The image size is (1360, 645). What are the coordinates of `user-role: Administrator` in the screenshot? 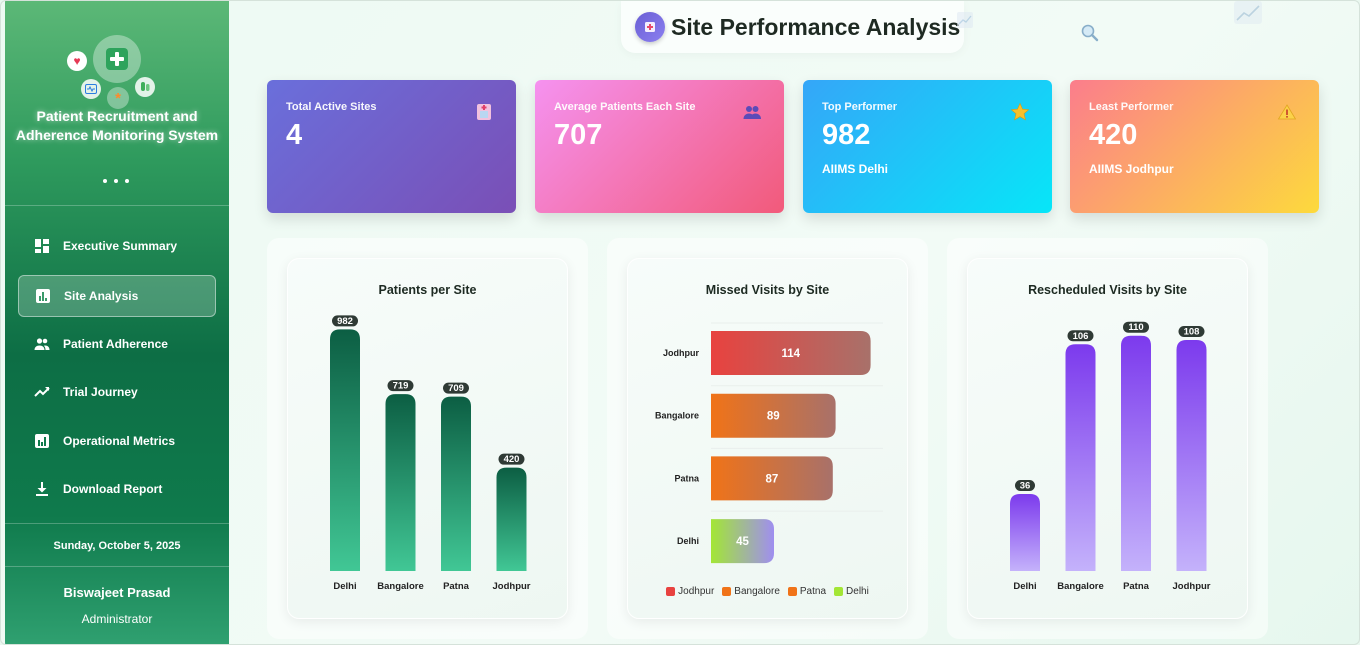 It's located at (117, 619).